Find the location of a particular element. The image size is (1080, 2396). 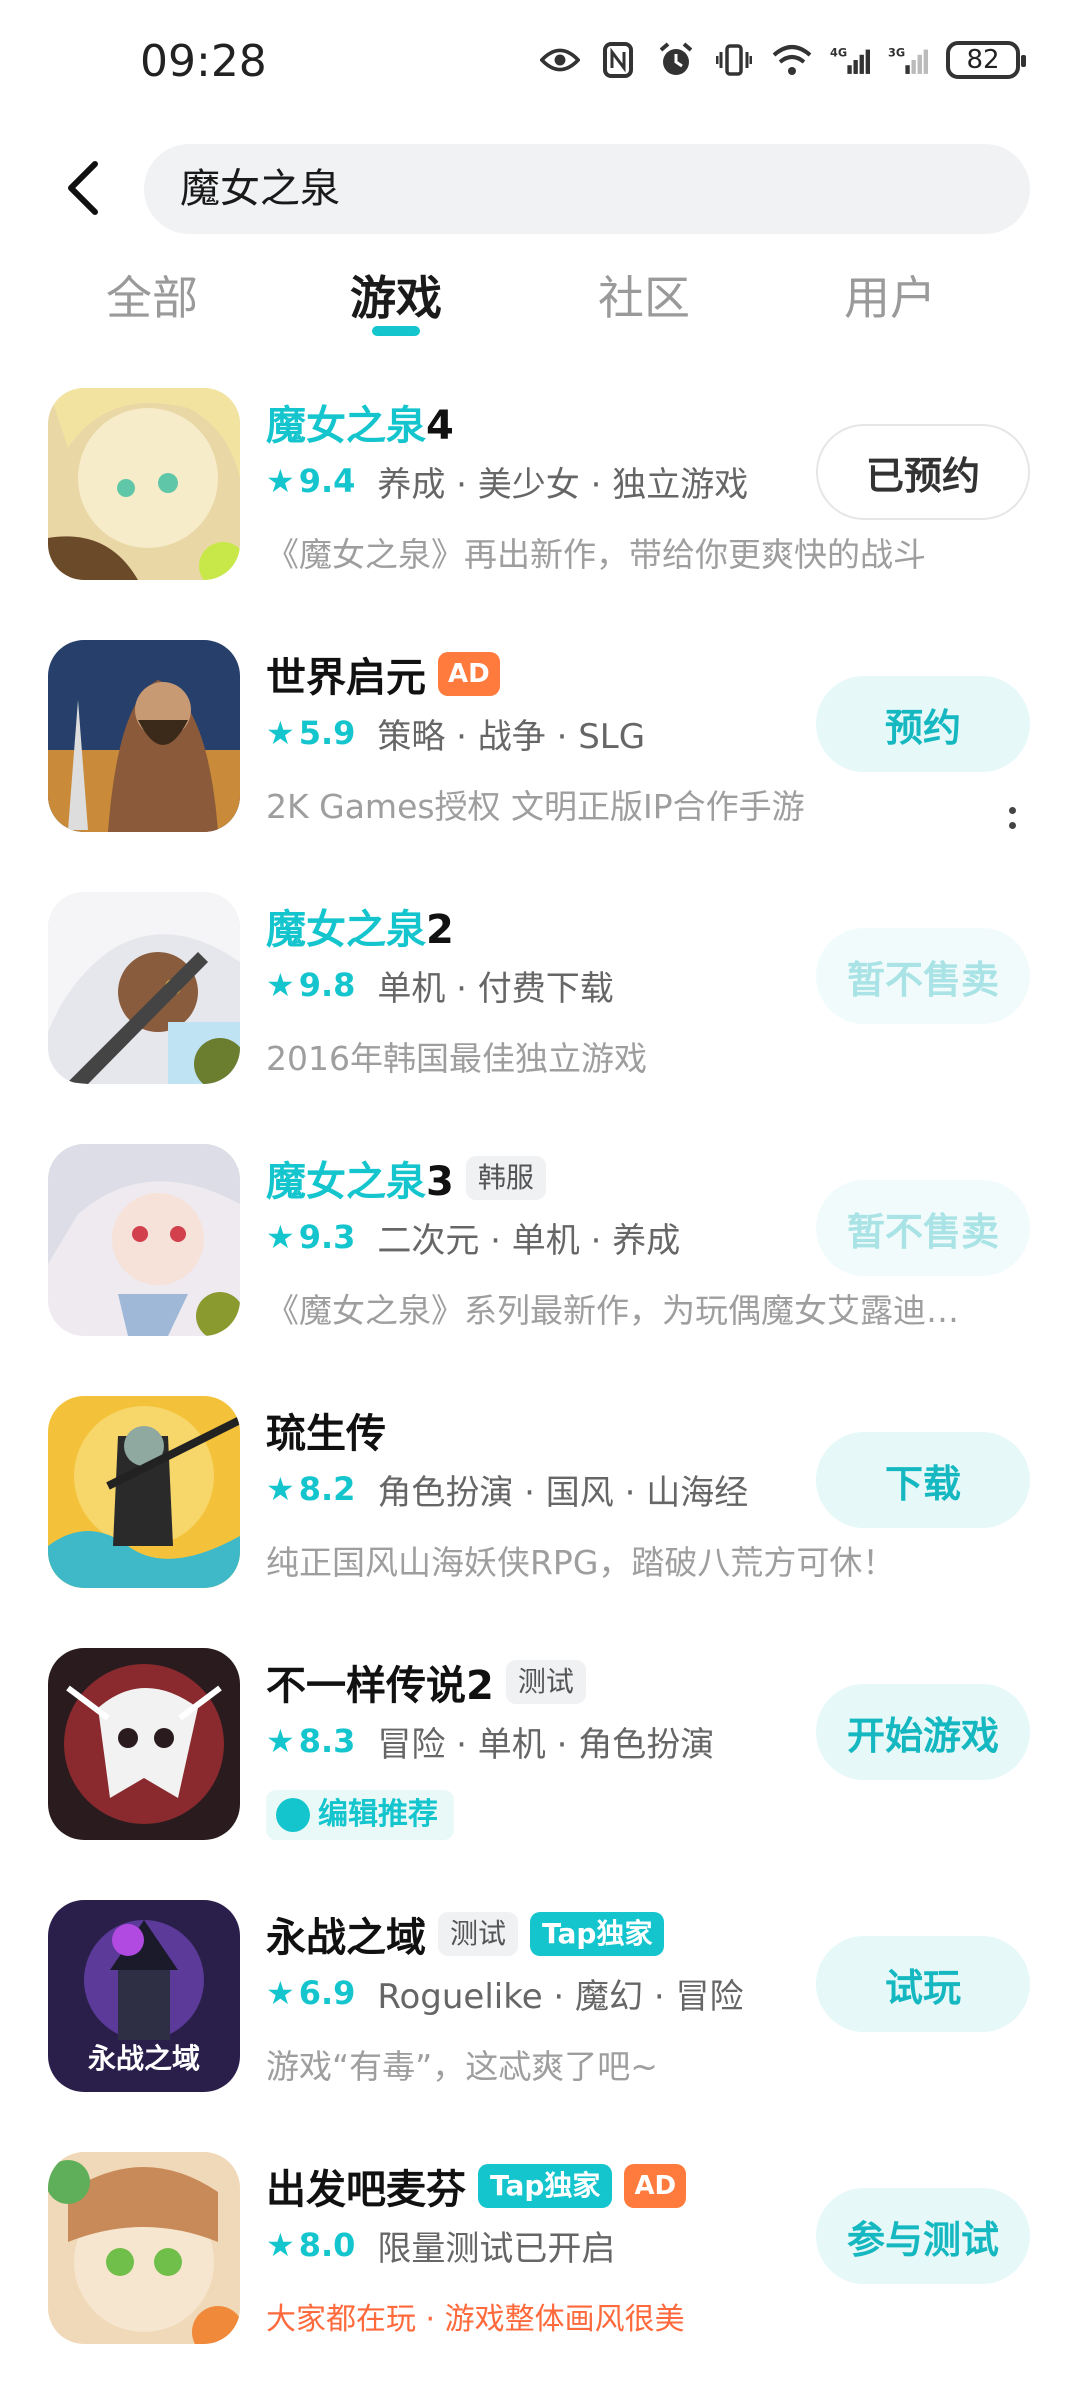

rating: ★ 8.0 is located at coordinates (310, 2245).